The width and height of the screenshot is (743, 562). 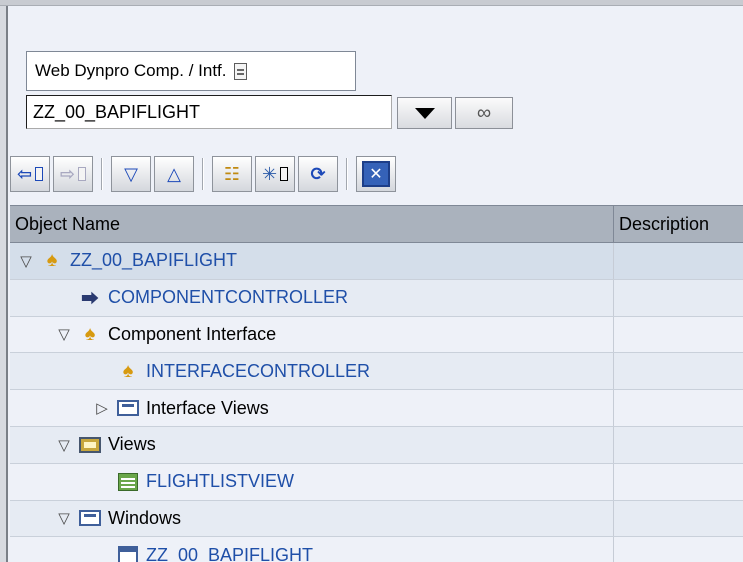 I want to click on cell-object-name: ZZ_00_BAPIFLIGHT, so click(x=312, y=549).